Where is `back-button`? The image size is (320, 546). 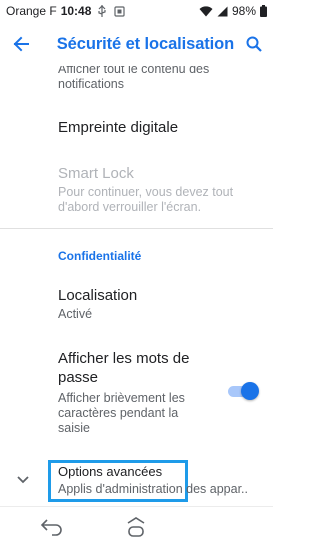 back-button is located at coordinates (21, 44).